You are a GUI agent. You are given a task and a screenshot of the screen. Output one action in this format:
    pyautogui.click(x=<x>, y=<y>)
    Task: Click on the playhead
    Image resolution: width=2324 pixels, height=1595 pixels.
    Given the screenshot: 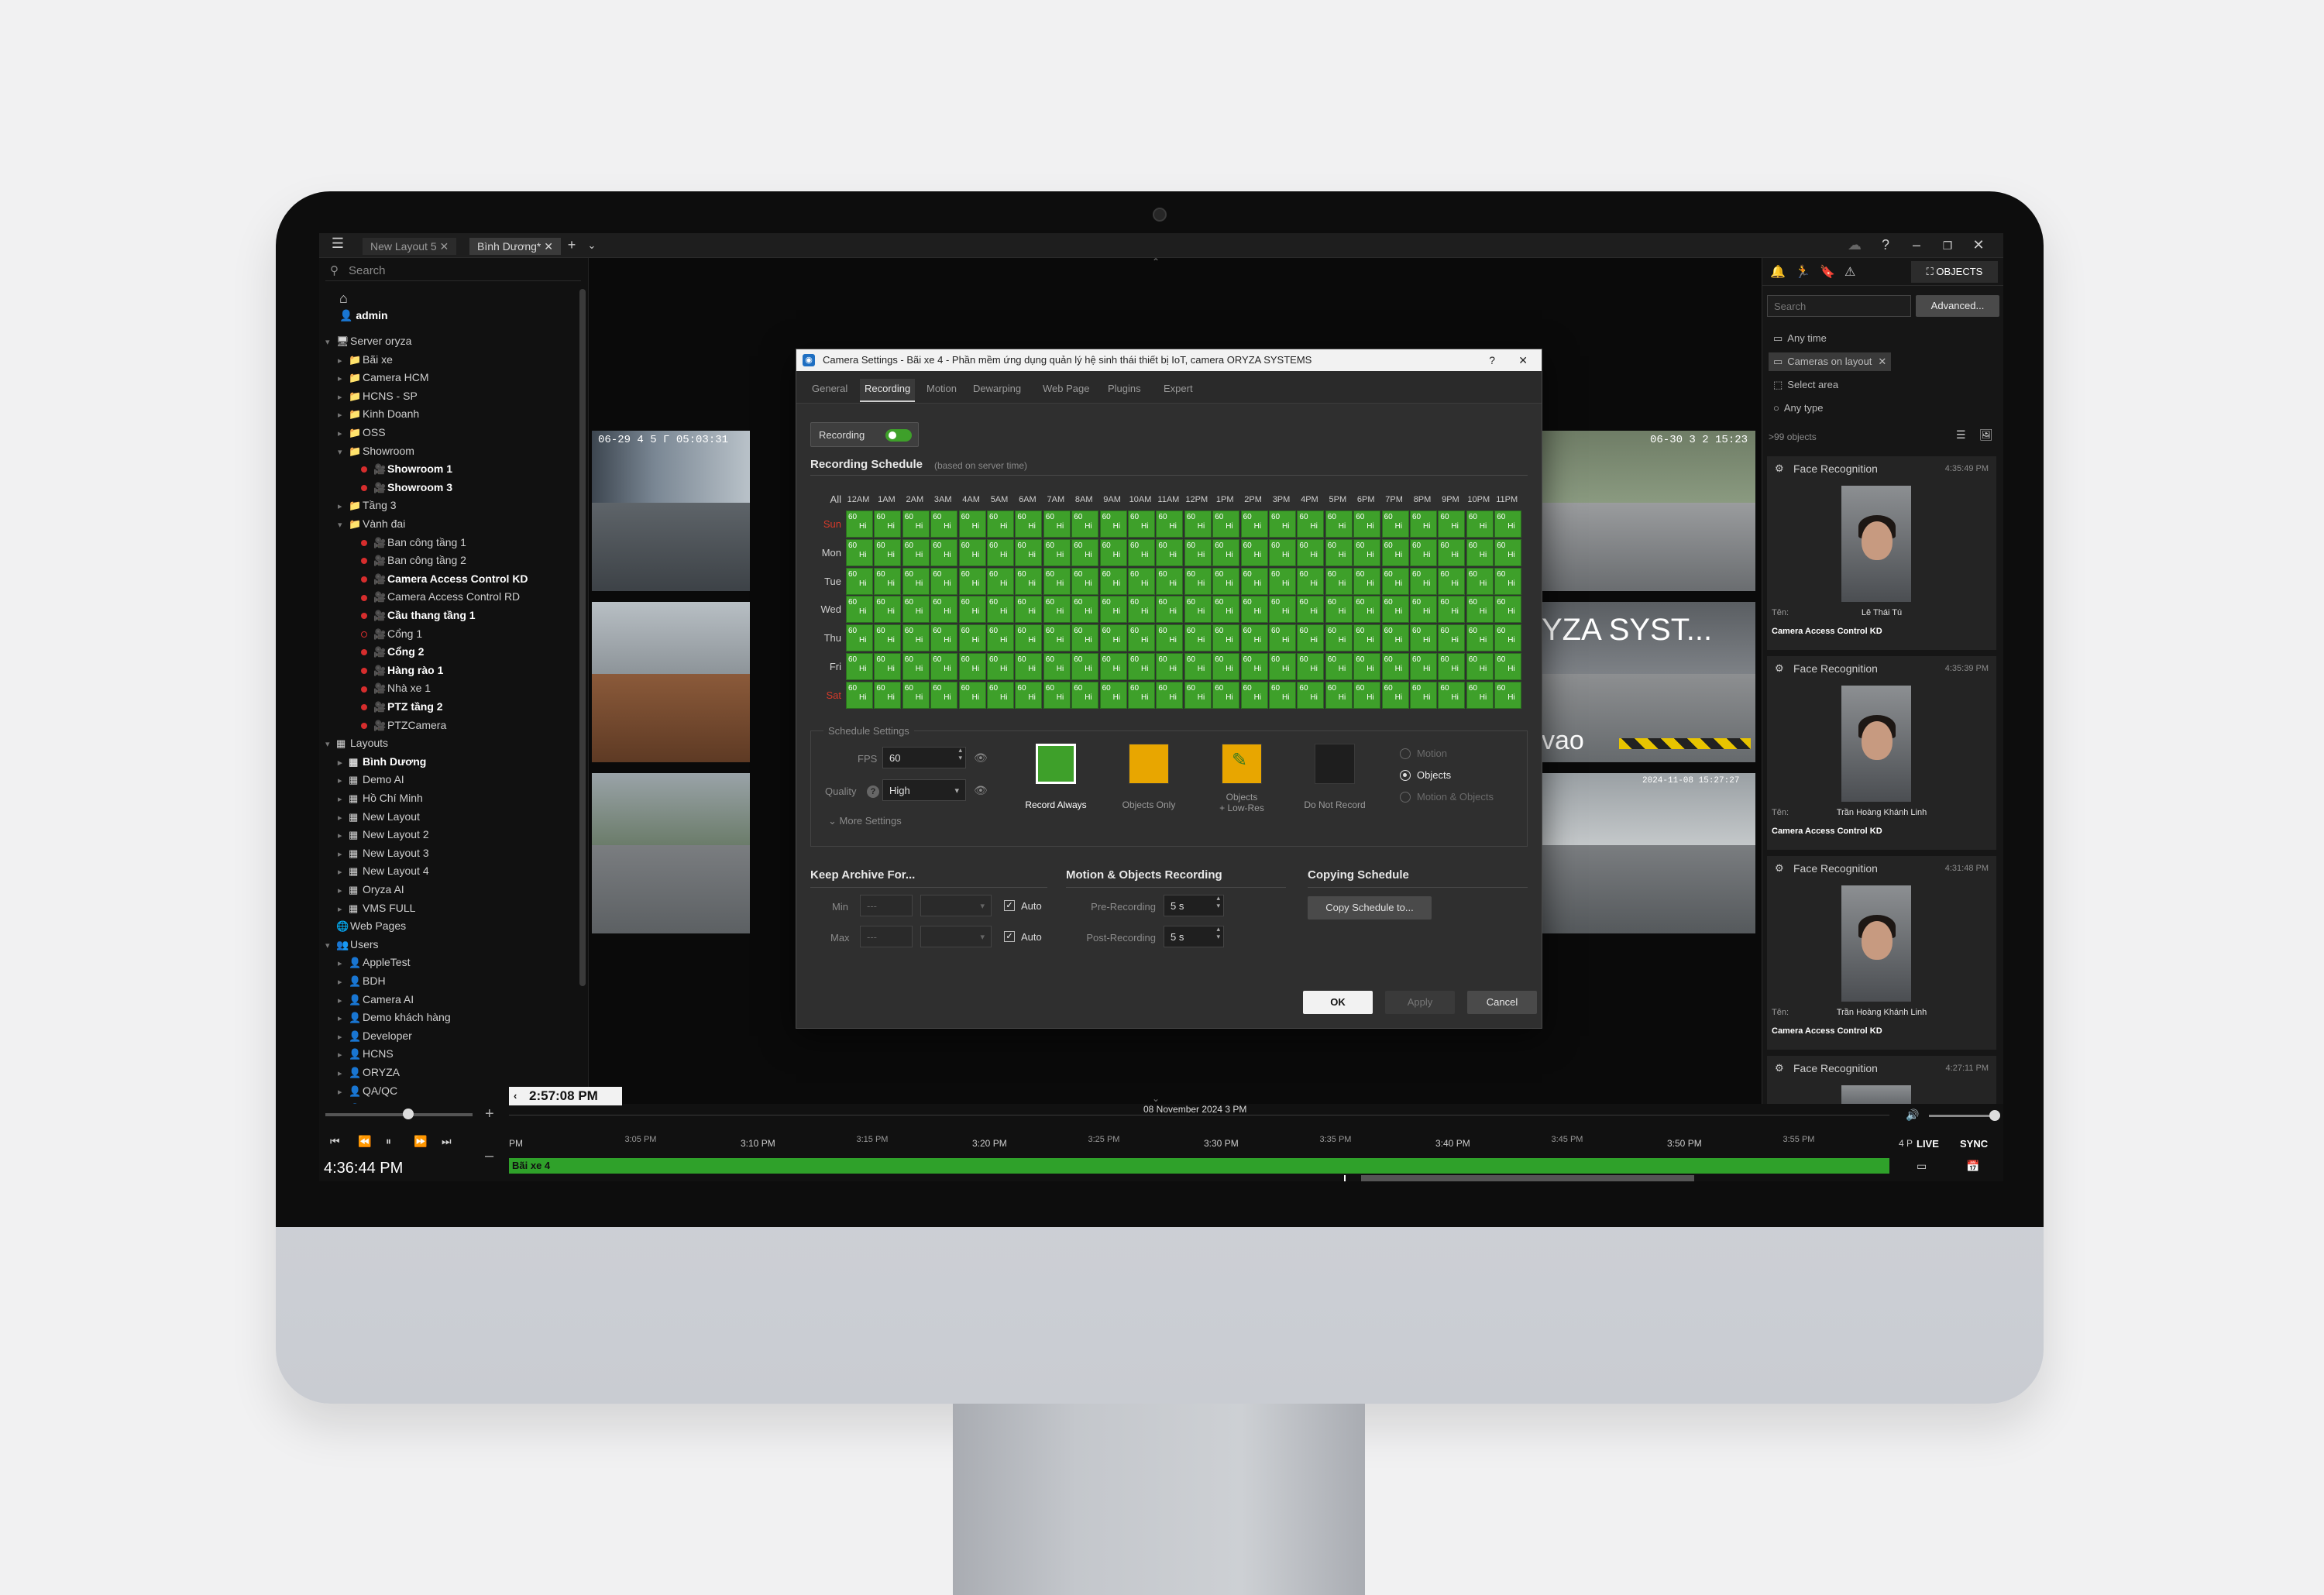 What is the action you would take?
    pyautogui.click(x=1345, y=1178)
    